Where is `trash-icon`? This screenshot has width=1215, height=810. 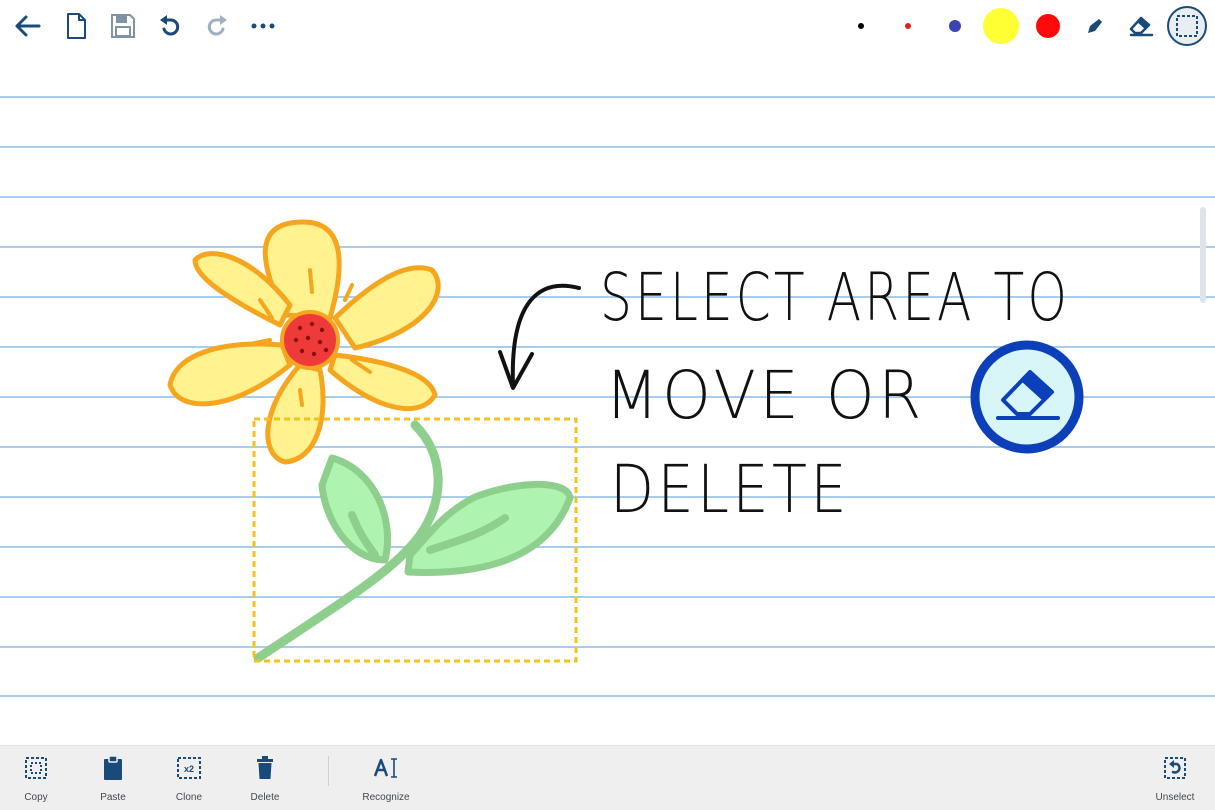
trash-icon is located at coordinates (265, 768).